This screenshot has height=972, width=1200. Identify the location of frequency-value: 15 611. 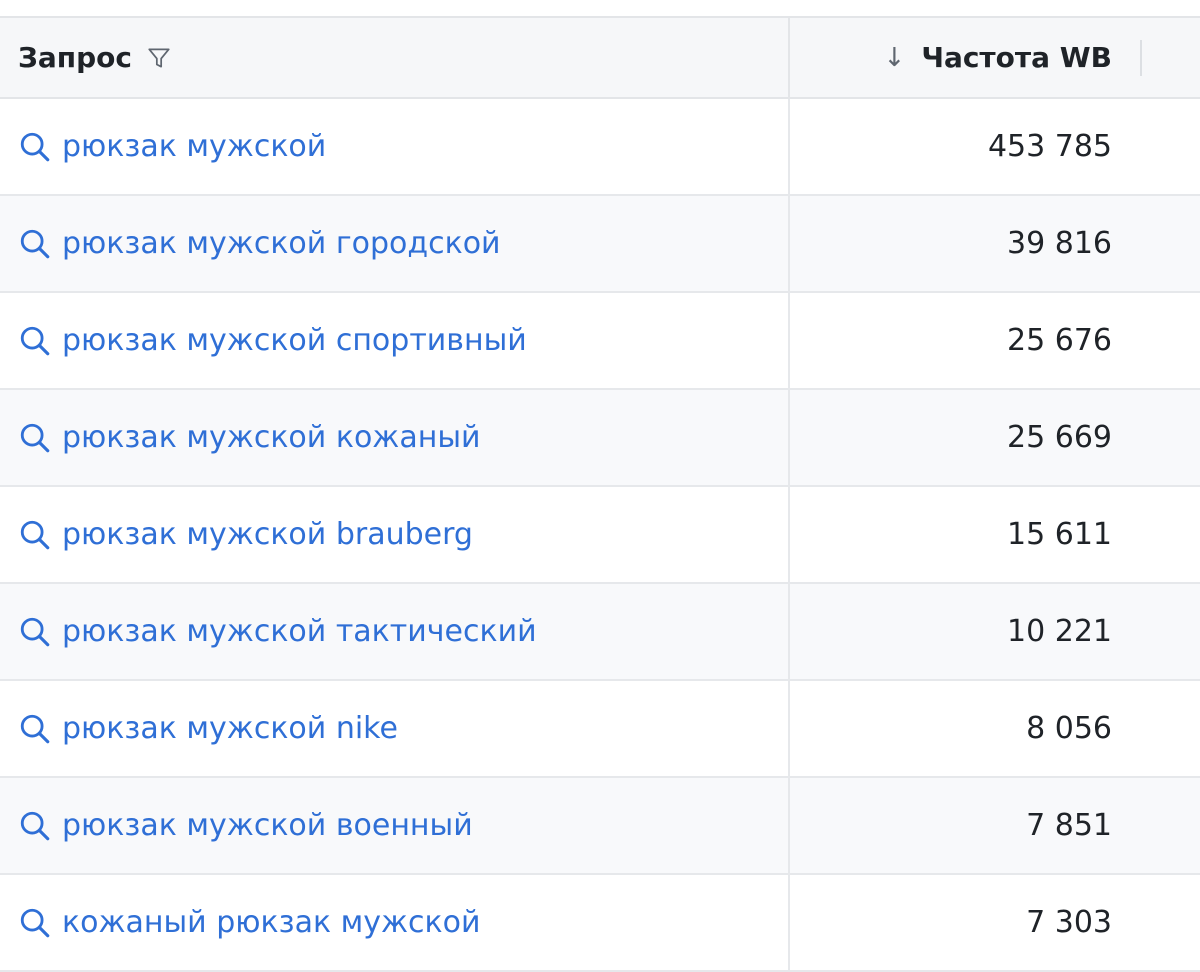
(1059, 534).